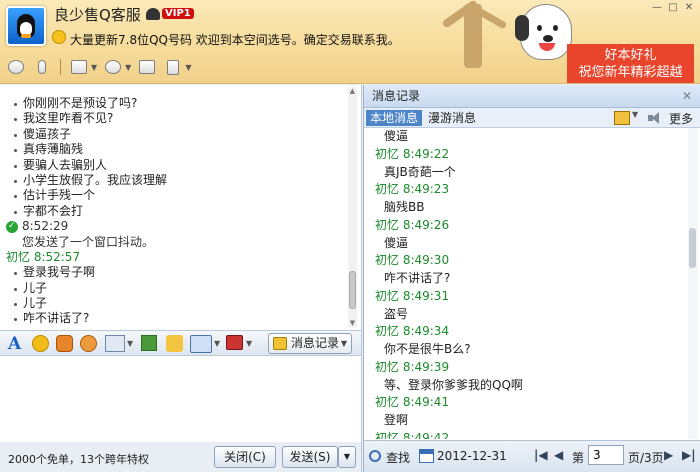  Describe the element at coordinates (472, 456) in the screenshot. I see `history-date: 2012-12-31` at that location.